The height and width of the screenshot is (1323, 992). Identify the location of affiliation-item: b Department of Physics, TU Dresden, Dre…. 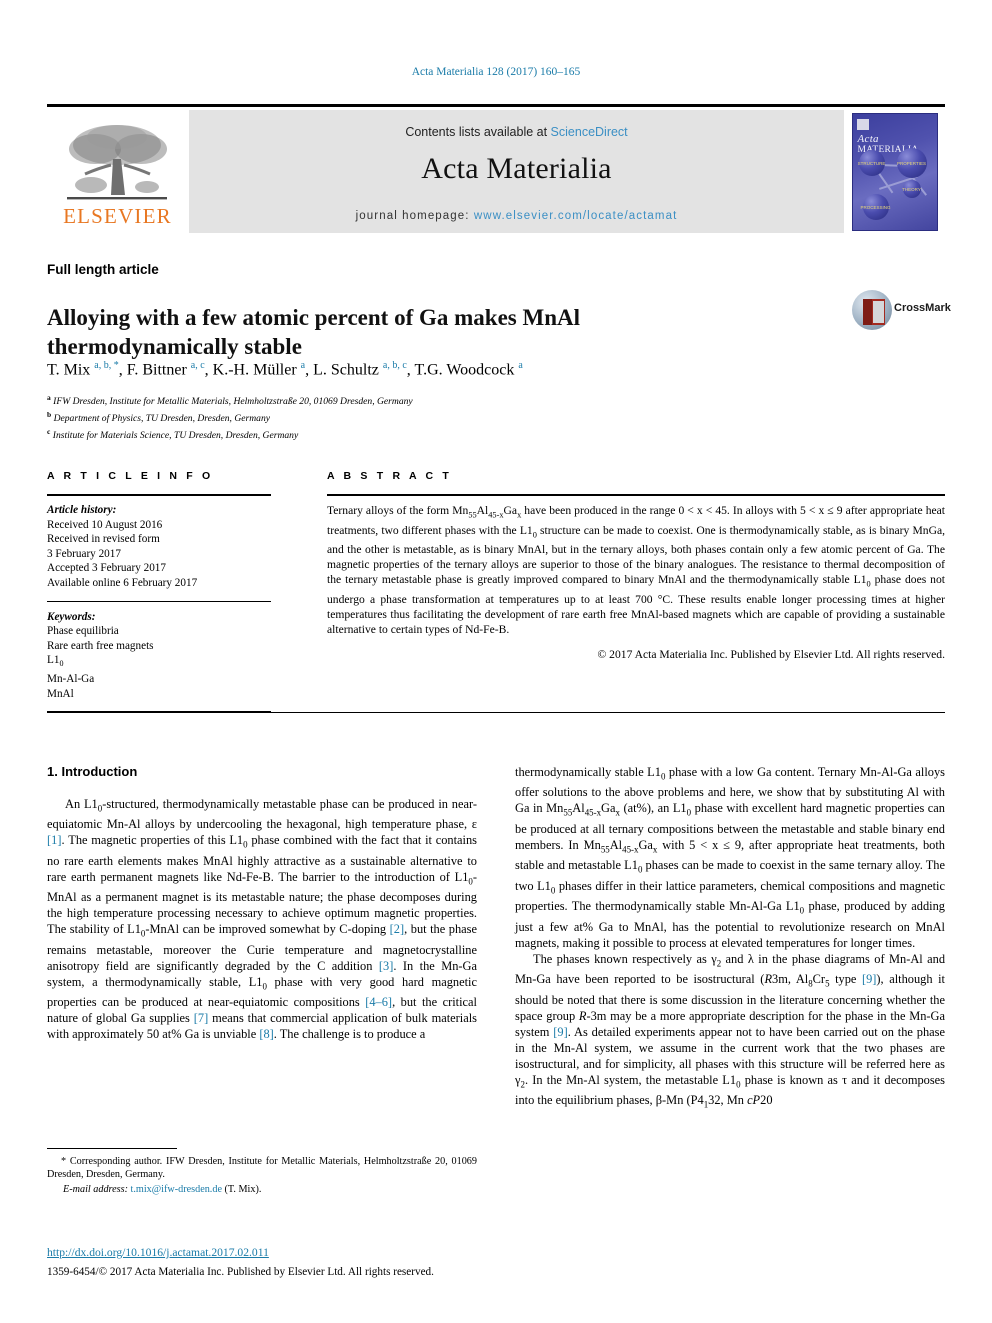
(397, 417).